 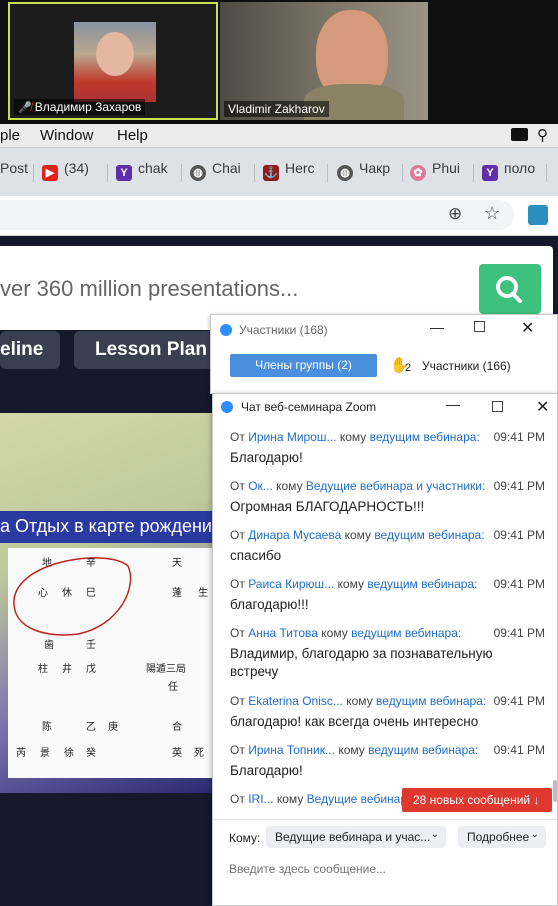 I want to click on tab-panelists: Члены группы (2), so click(x=303, y=365).